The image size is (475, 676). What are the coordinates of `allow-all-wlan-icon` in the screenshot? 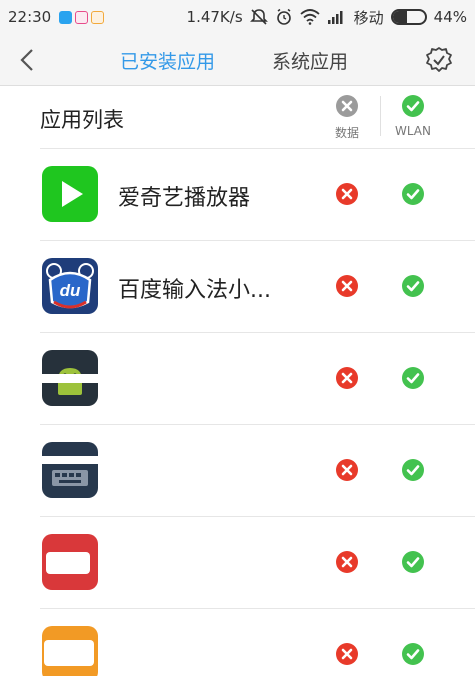 It's located at (413, 106).